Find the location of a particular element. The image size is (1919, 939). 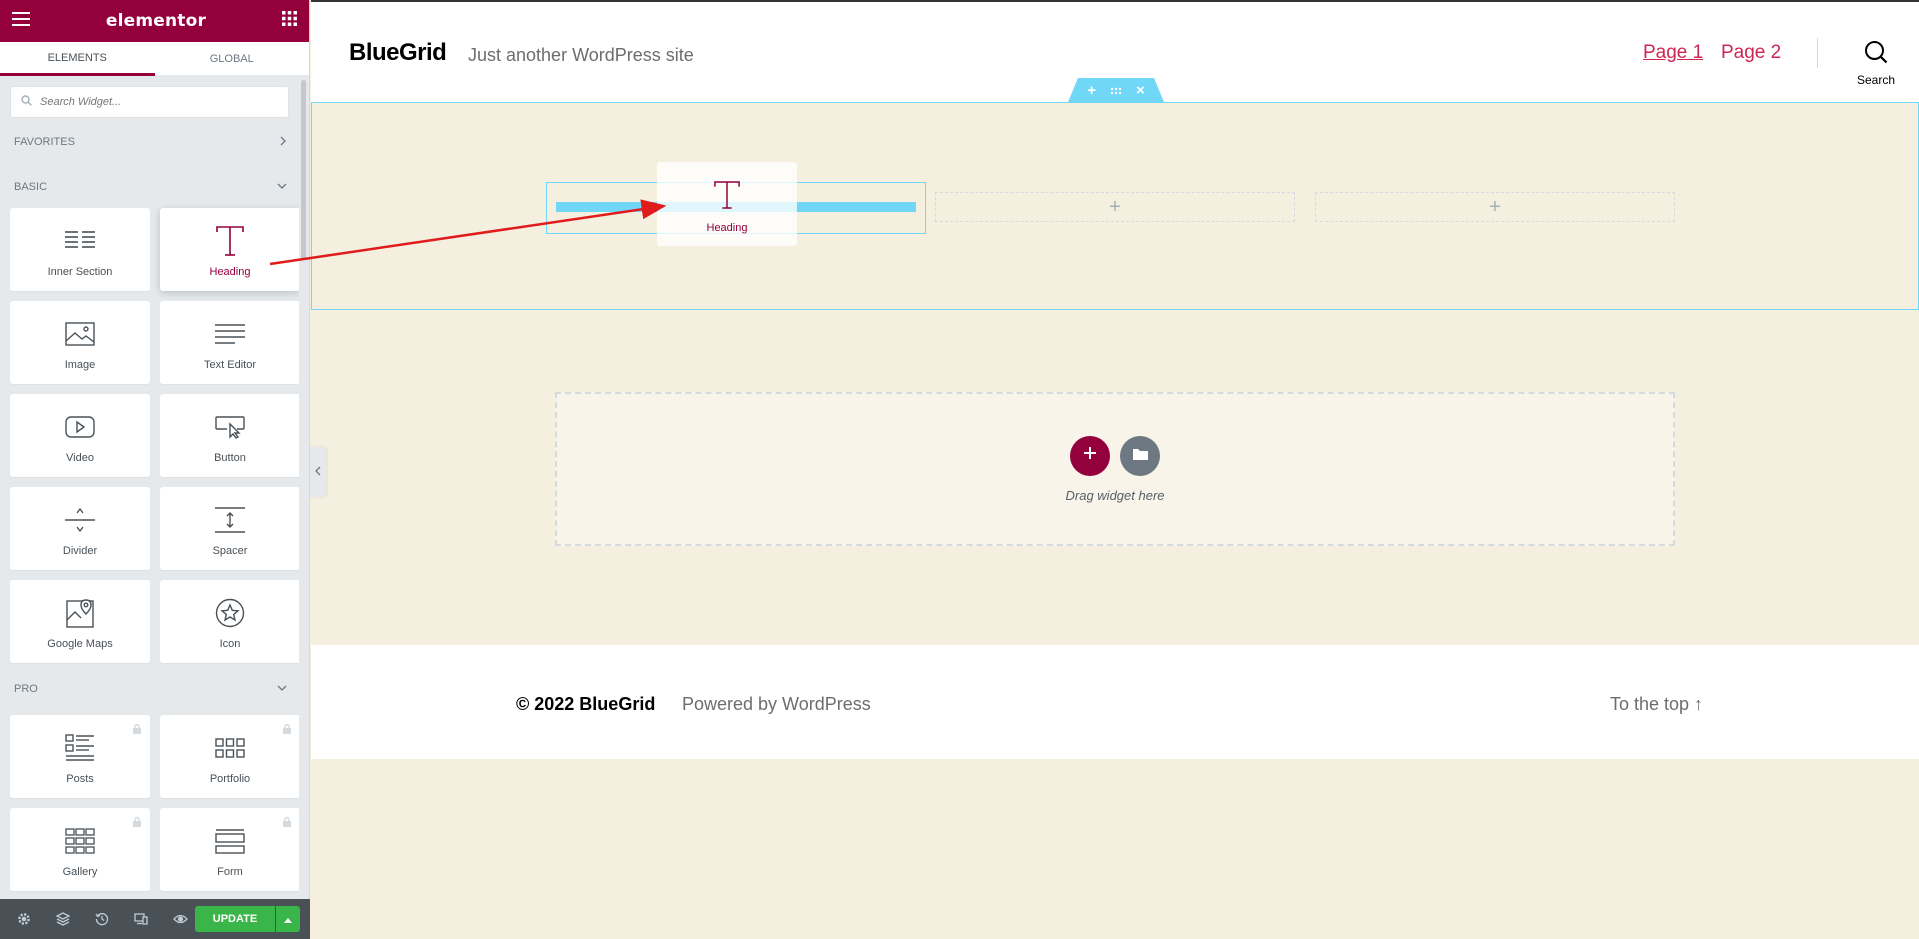

category-basic: BASIC is located at coordinates (149, 187).